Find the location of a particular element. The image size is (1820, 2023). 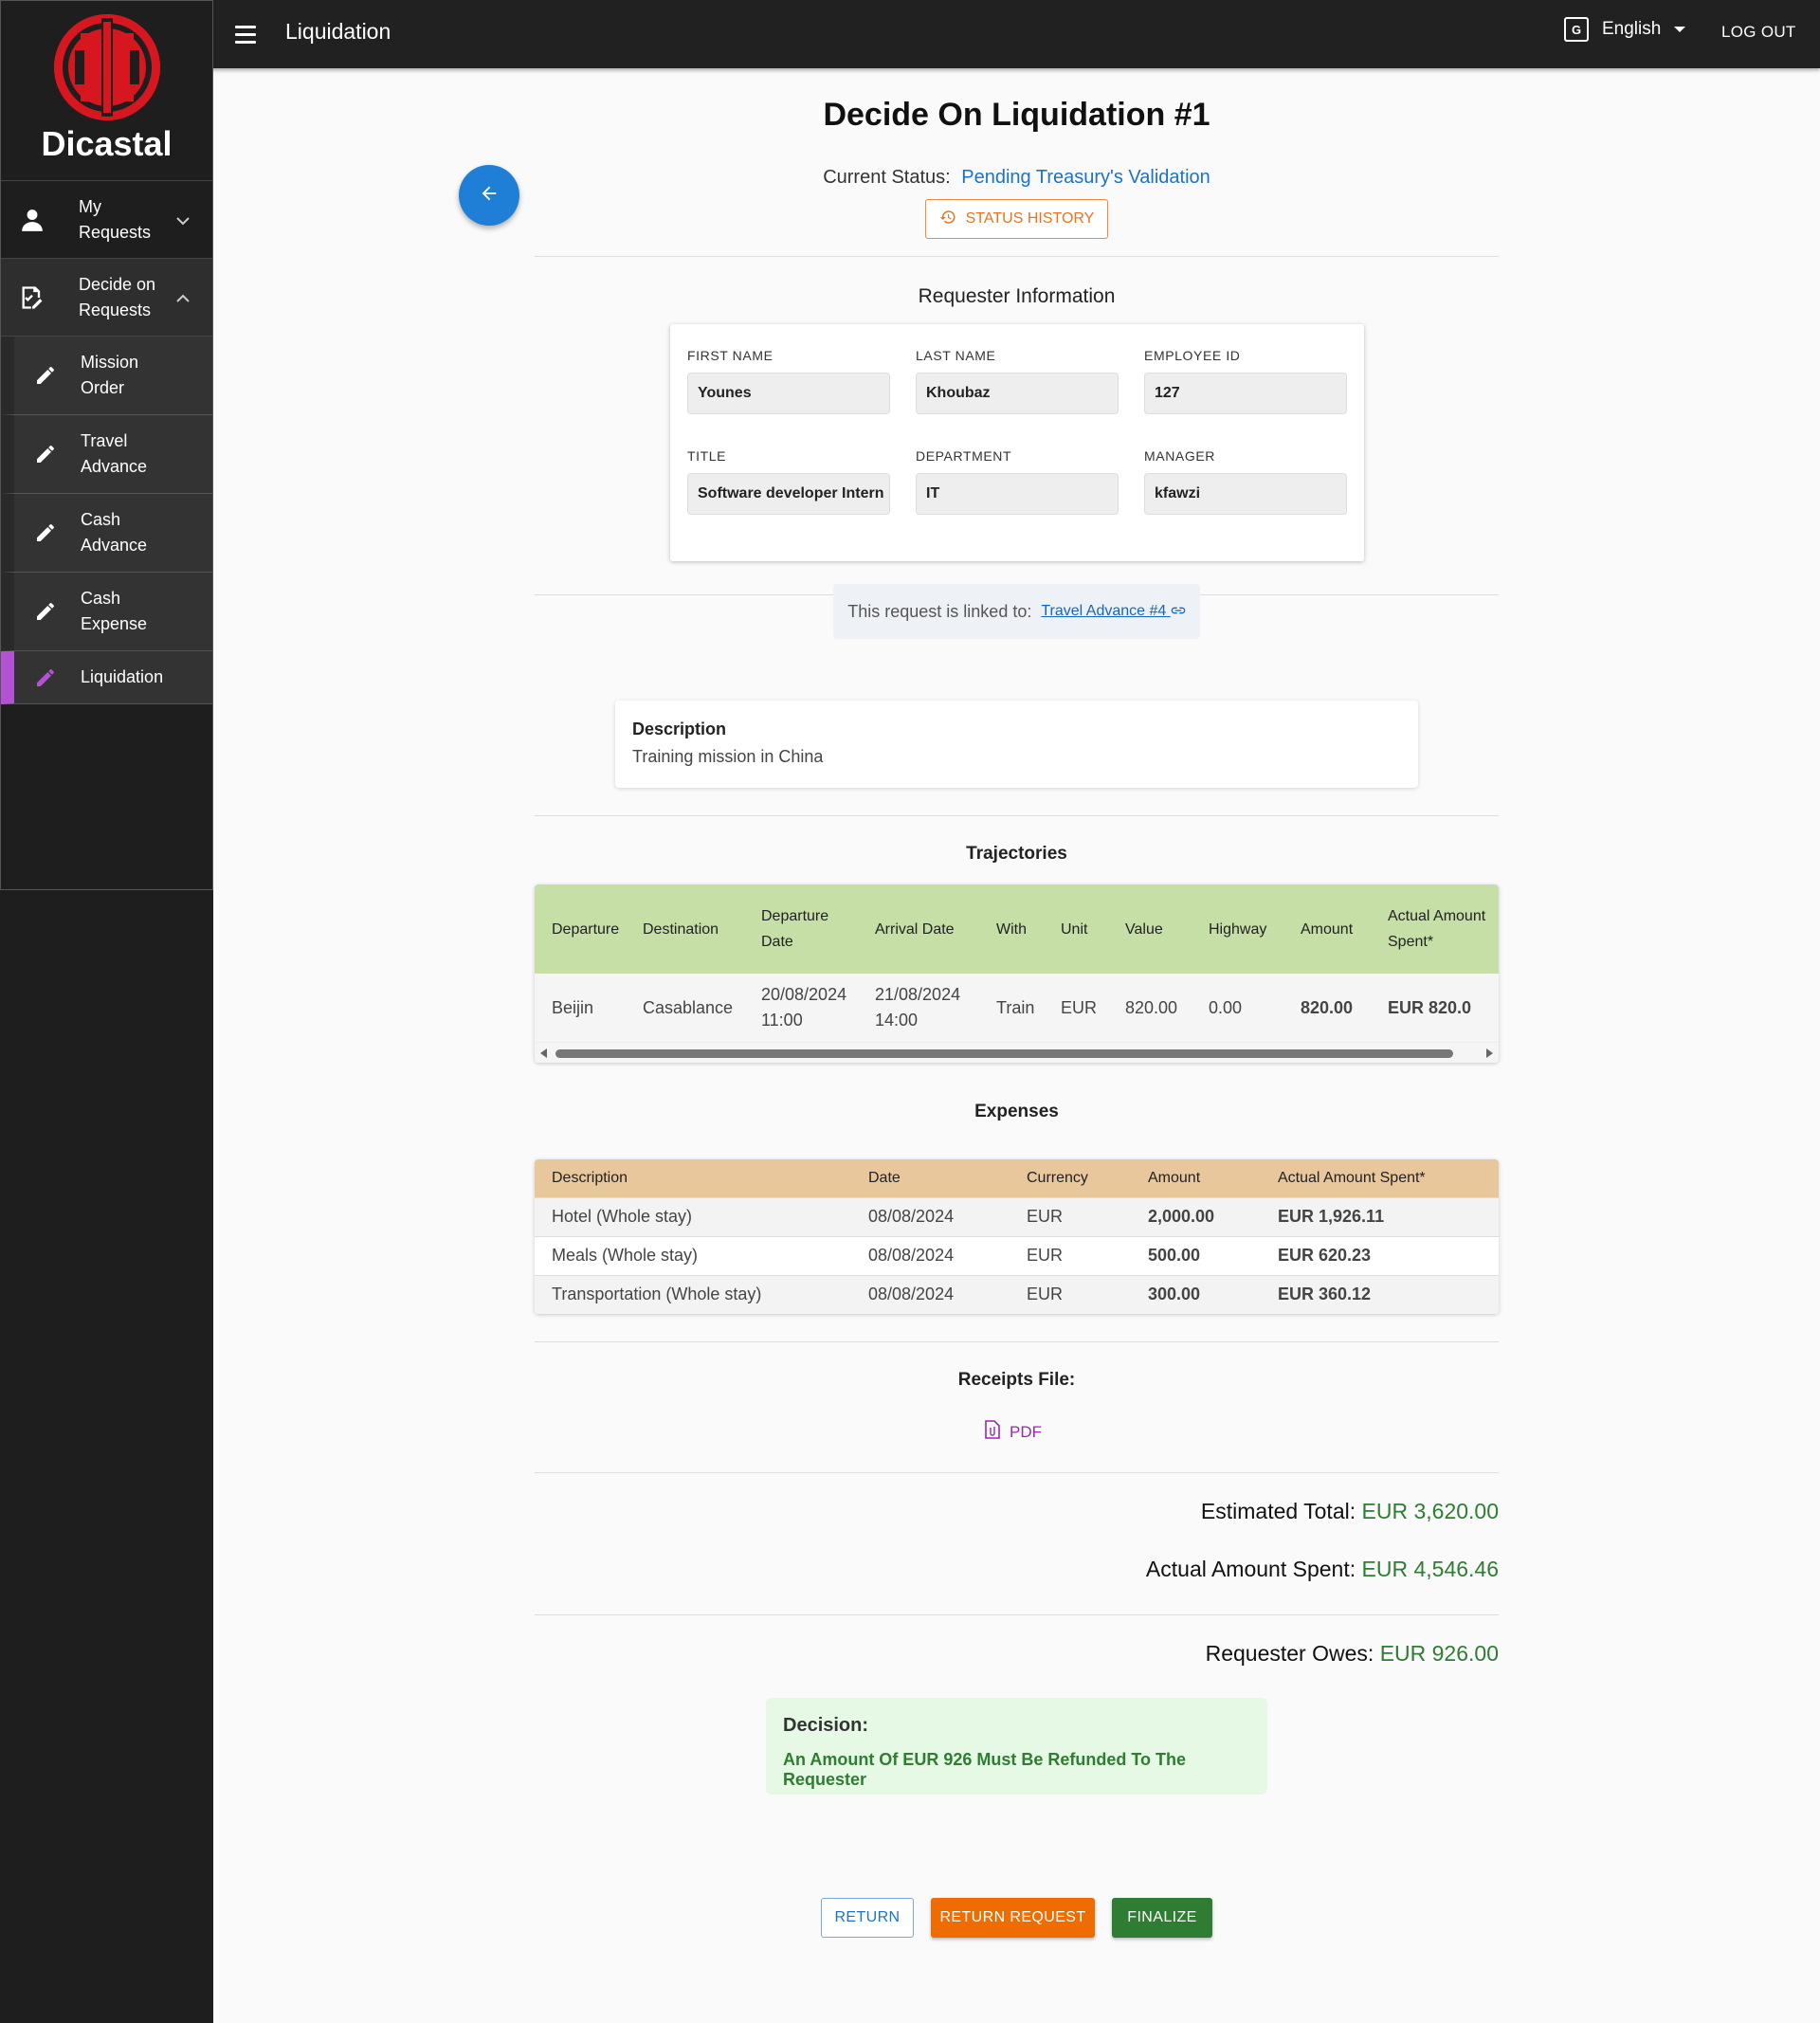

field-value: Software developer Intern is located at coordinates (788, 494).